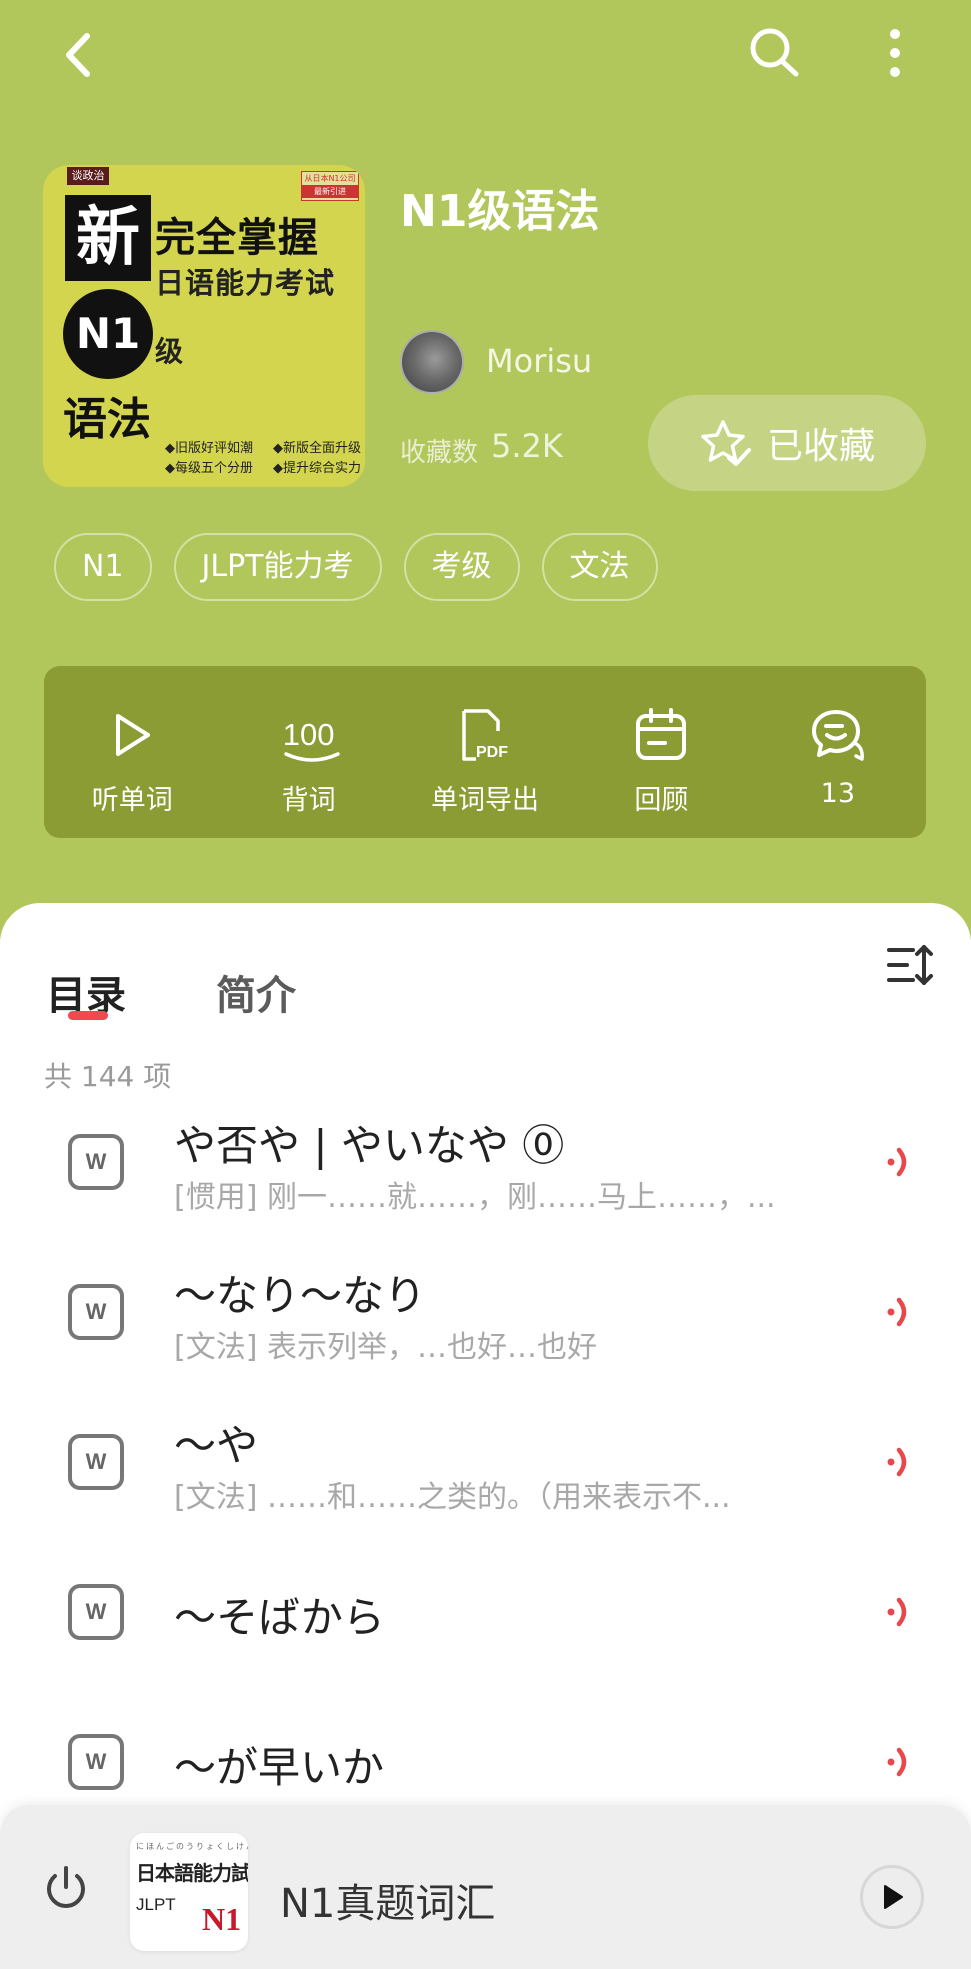 This screenshot has height=1969, width=971. I want to click on action-bar: 听单词 100 背词 PDF 单词导出 回顾 13, so click(485, 752).